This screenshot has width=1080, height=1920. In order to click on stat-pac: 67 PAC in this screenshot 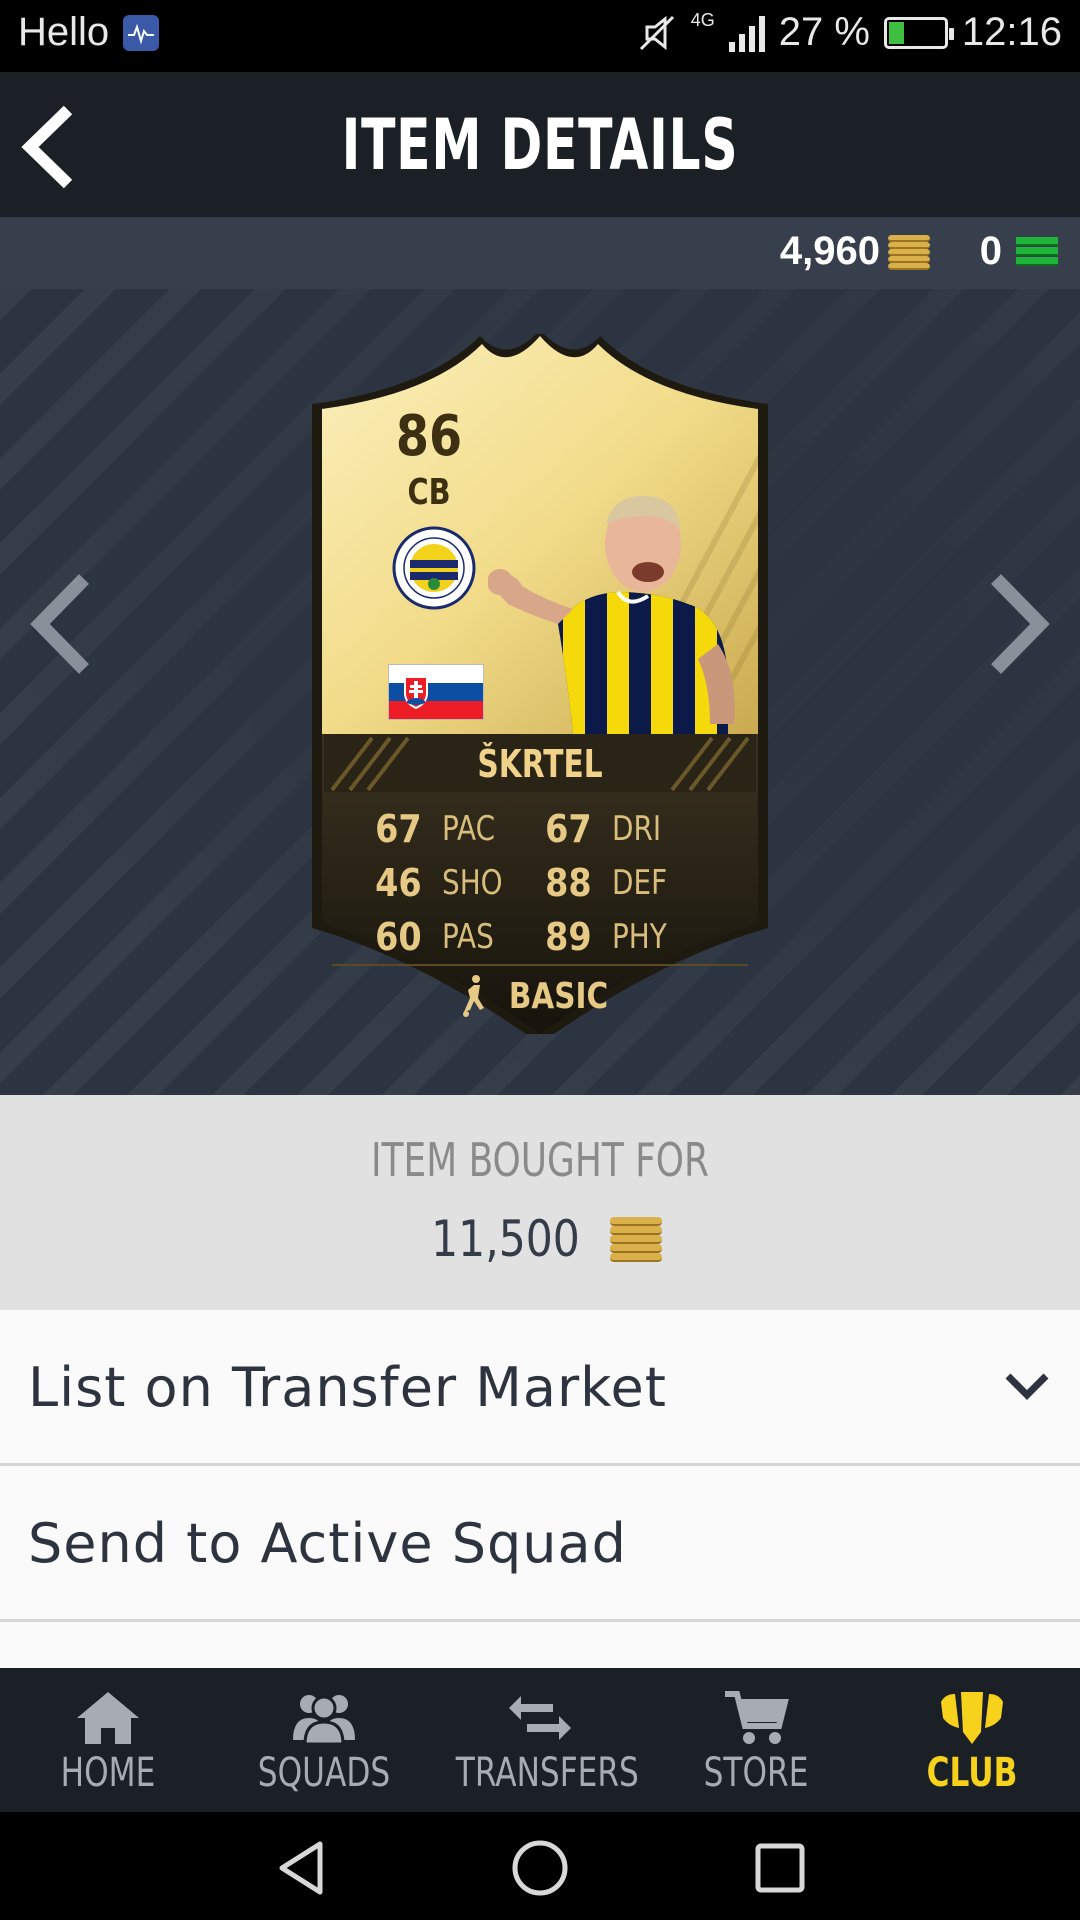, I will do `click(457, 829)`.